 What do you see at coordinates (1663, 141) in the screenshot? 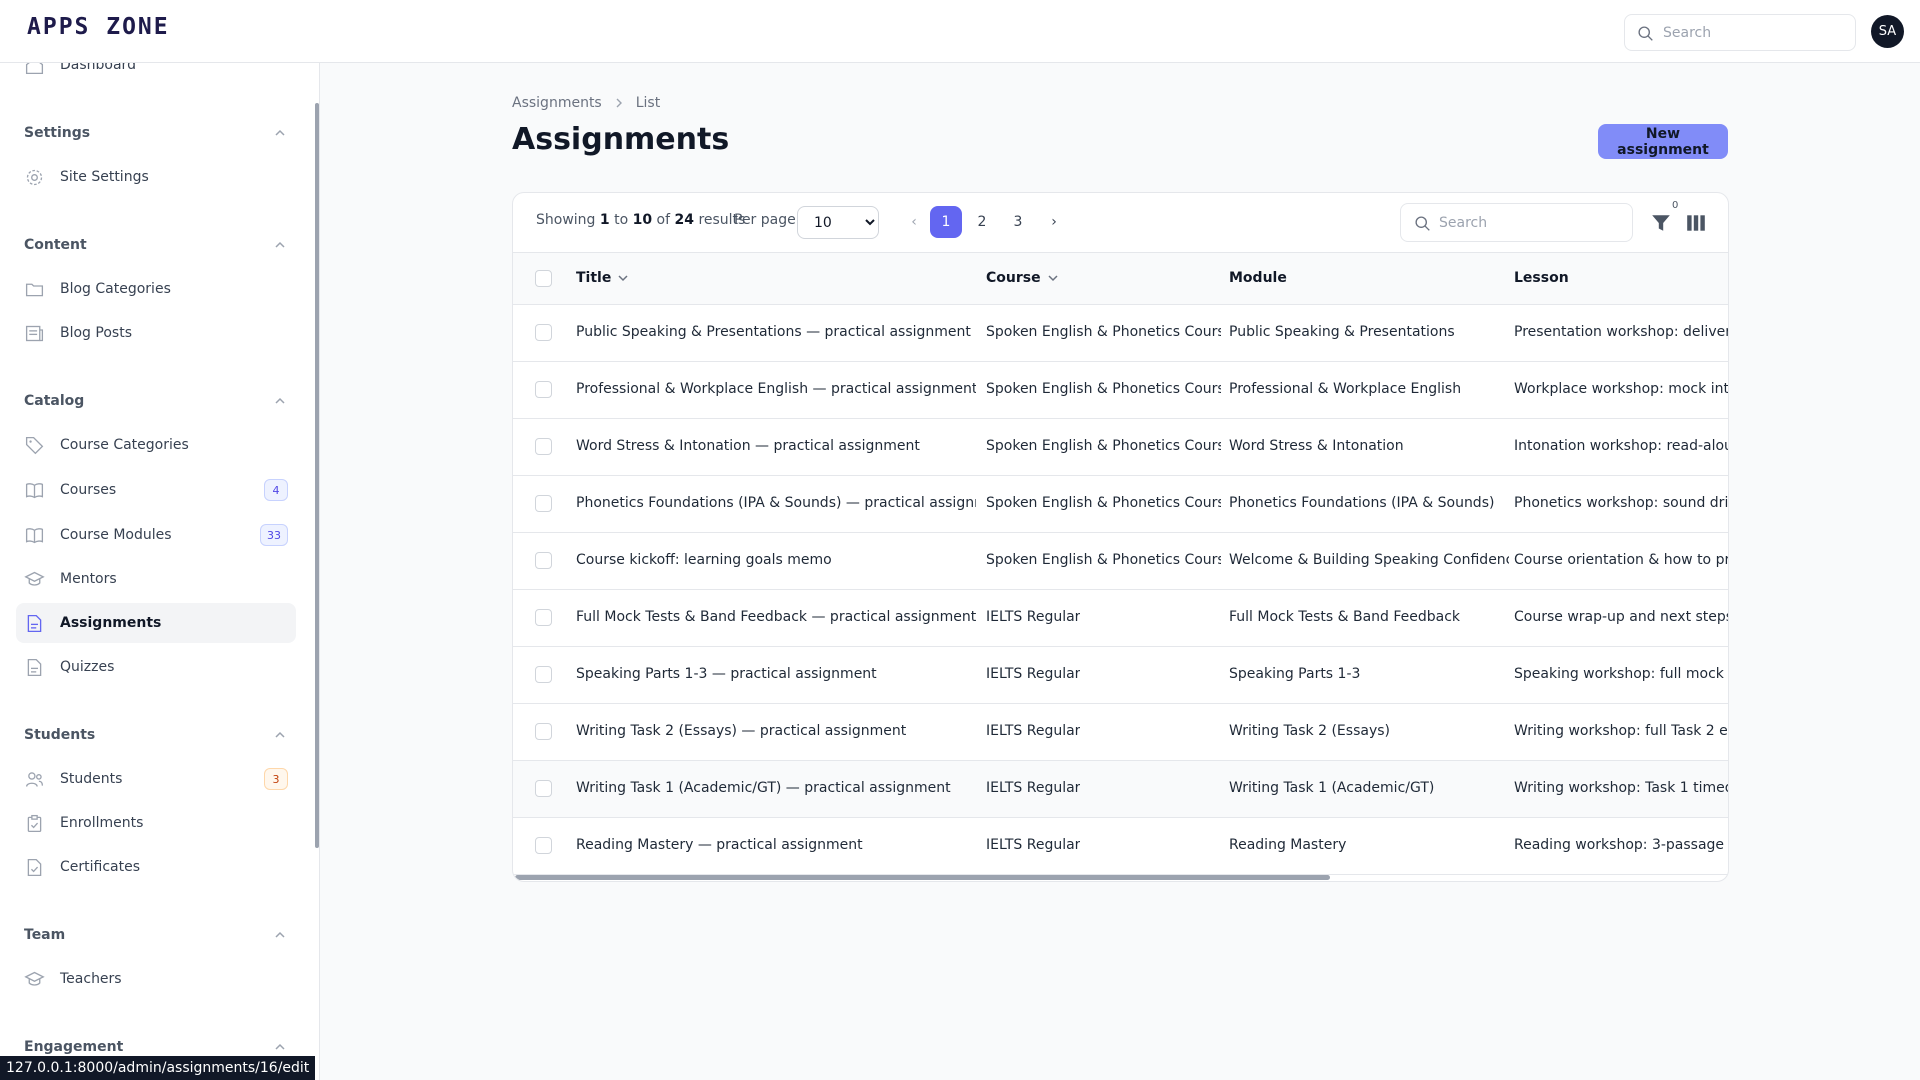
I see `new-assignment-button: New assignment` at bounding box center [1663, 141].